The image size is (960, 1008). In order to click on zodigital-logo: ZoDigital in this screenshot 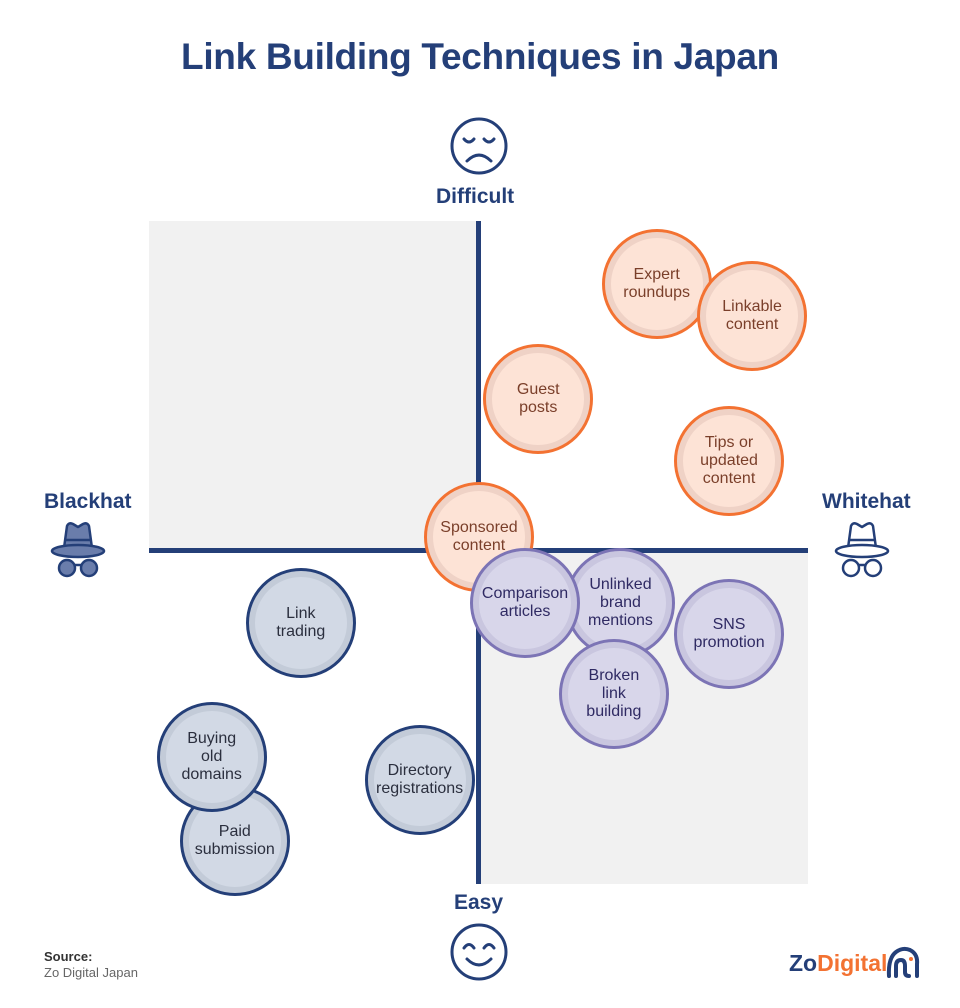, I will do `click(838, 963)`.